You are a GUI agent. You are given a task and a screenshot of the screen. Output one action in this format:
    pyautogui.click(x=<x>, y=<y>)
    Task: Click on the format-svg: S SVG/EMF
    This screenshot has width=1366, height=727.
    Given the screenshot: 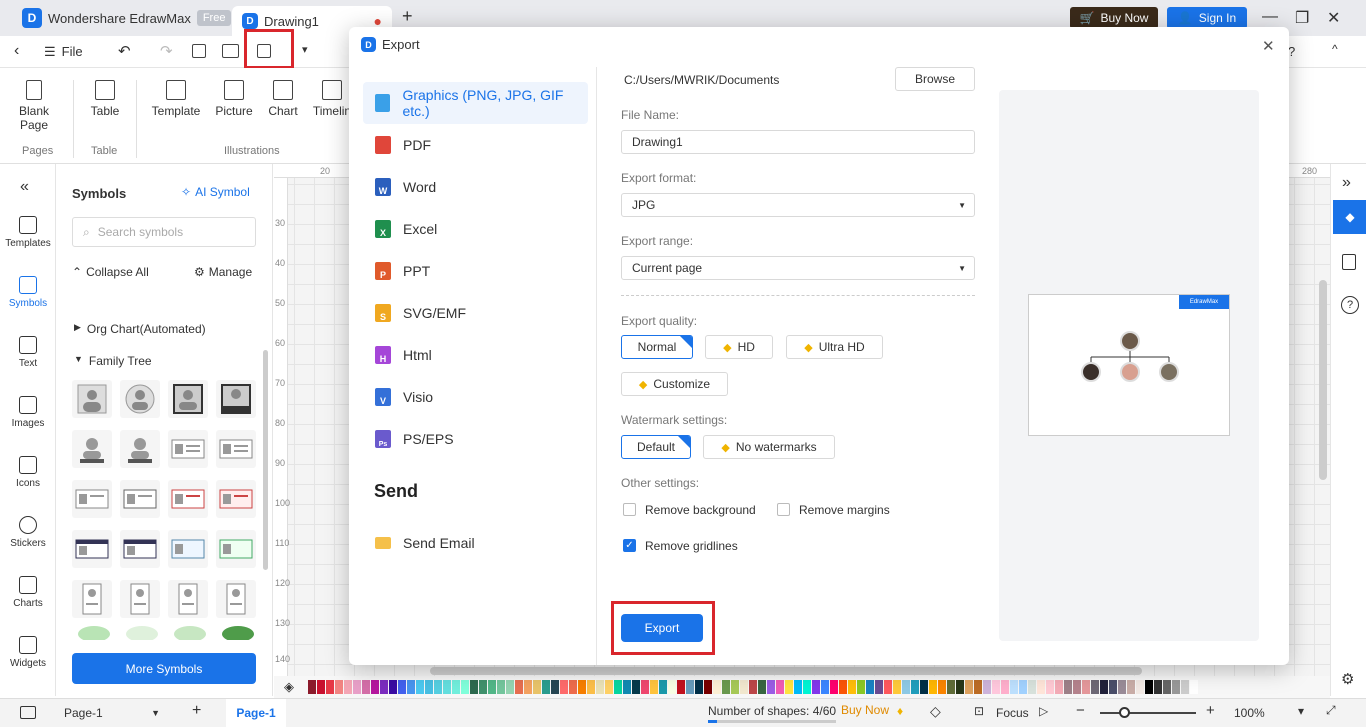 What is the action you would take?
    pyautogui.click(x=475, y=313)
    